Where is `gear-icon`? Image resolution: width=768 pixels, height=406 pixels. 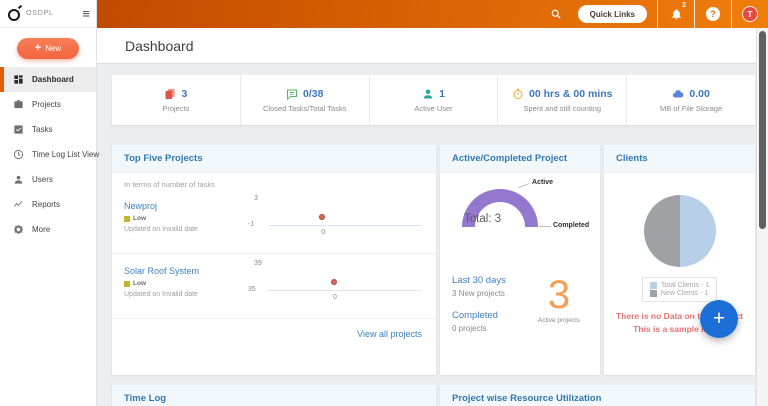 gear-icon is located at coordinates (18, 229).